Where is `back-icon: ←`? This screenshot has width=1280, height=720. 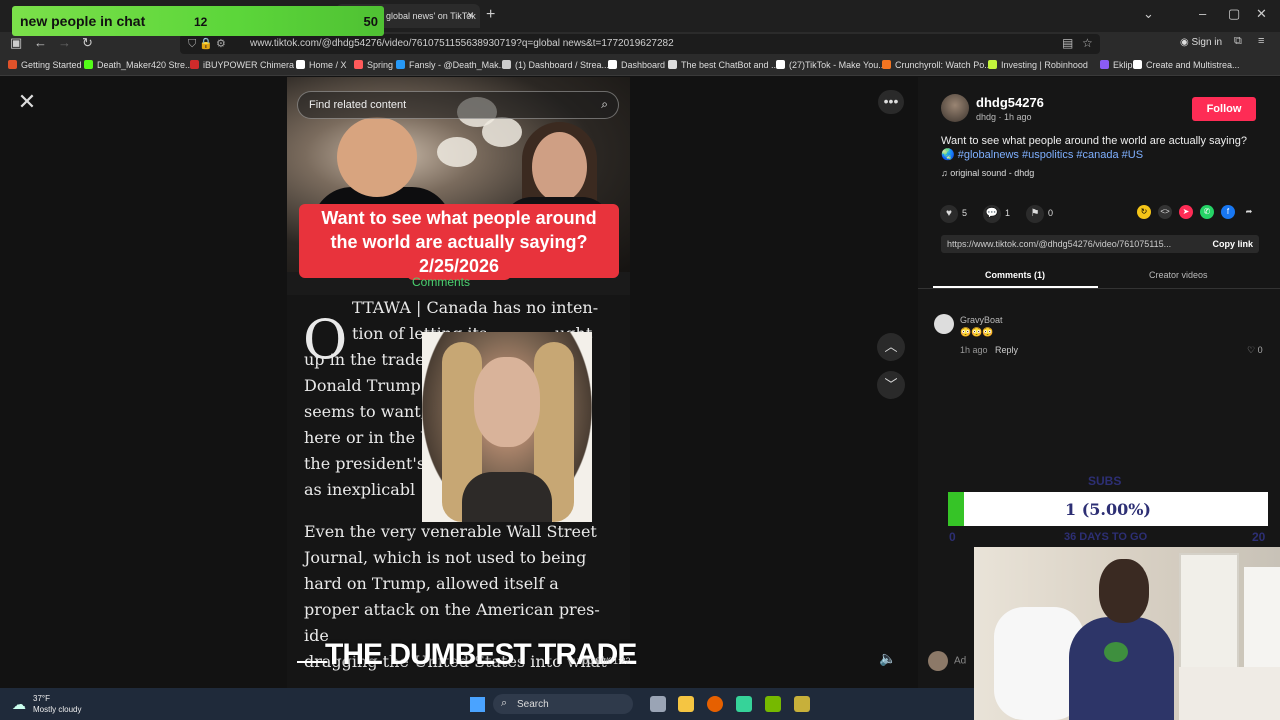 back-icon: ← is located at coordinates (40, 42).